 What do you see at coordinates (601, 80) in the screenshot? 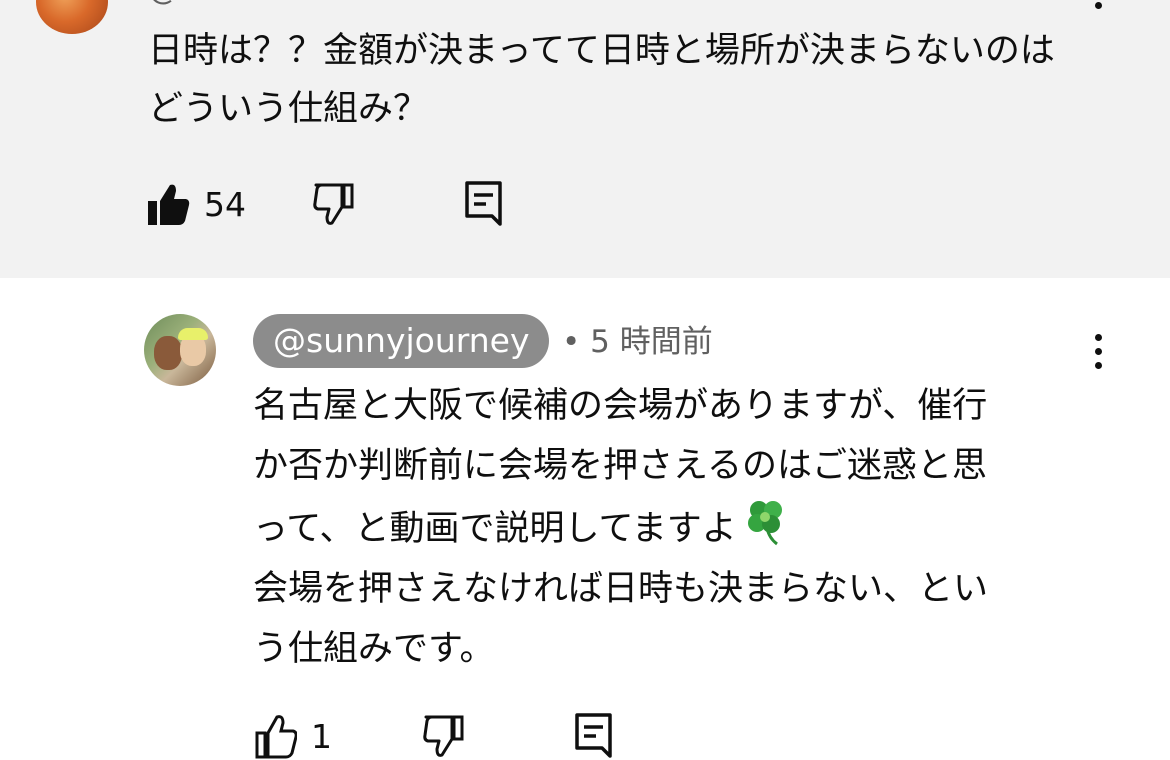
I see `comment-text: 日時は？？金額が決まってて日時と場所が決まらないのはどういう仕組み？` at bounding box center [601, 80].